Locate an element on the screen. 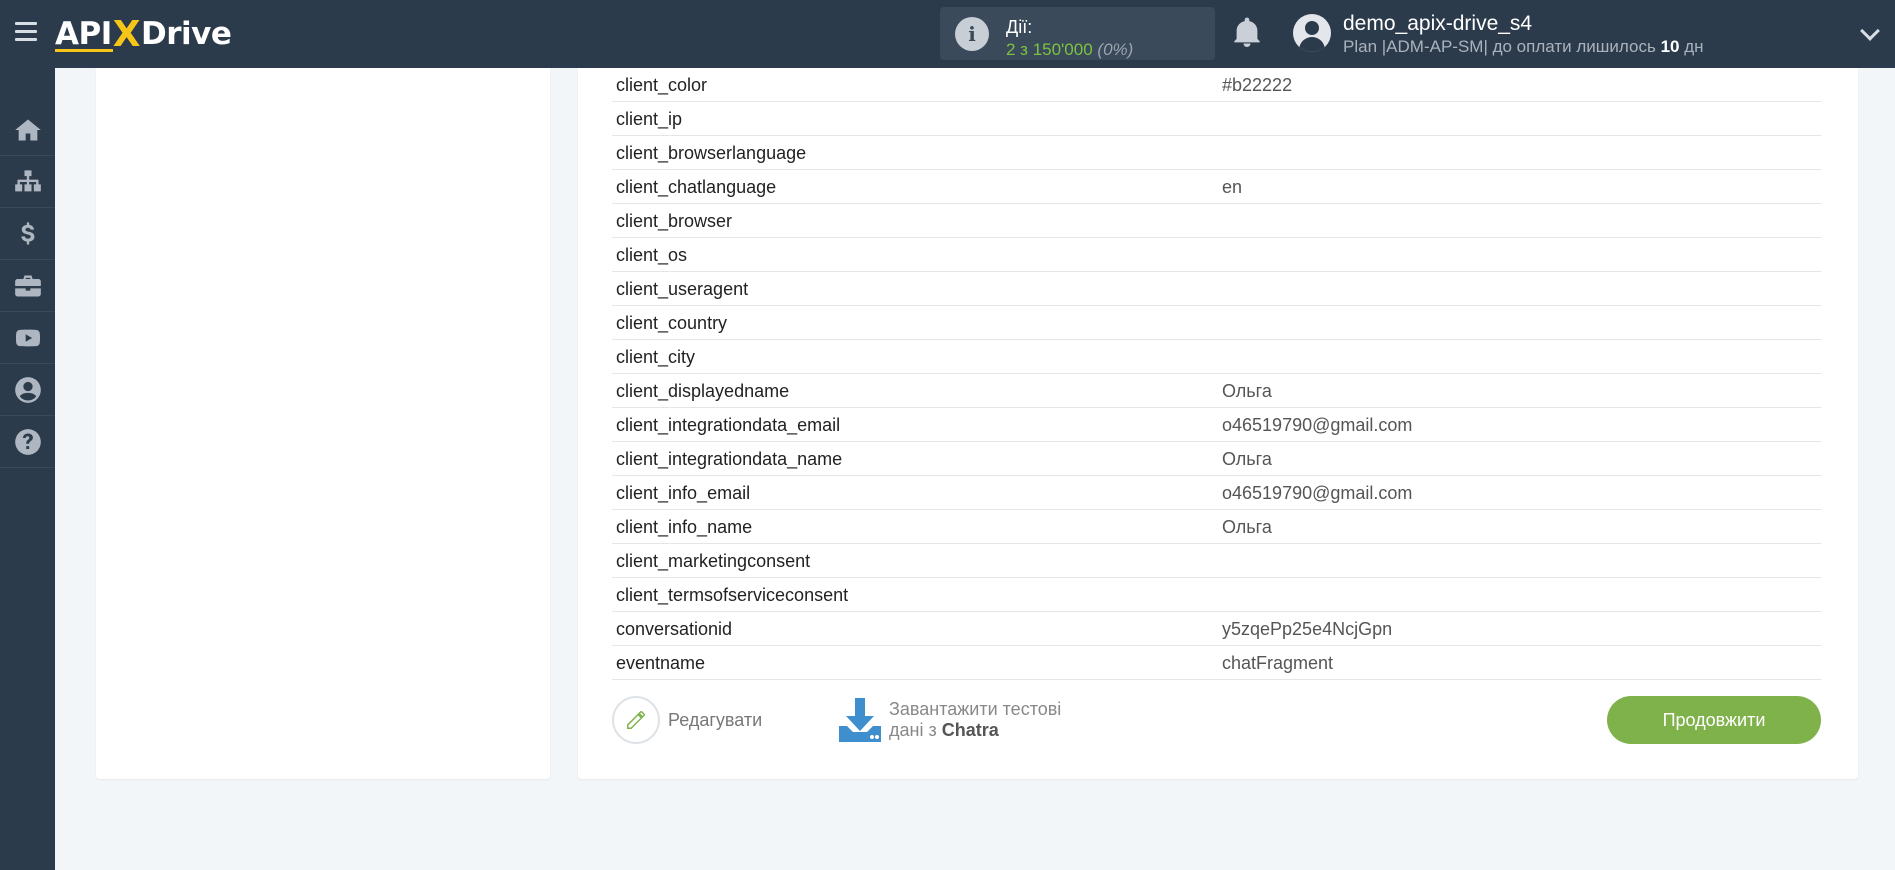  help-icon is located at coordinates (27, 441).